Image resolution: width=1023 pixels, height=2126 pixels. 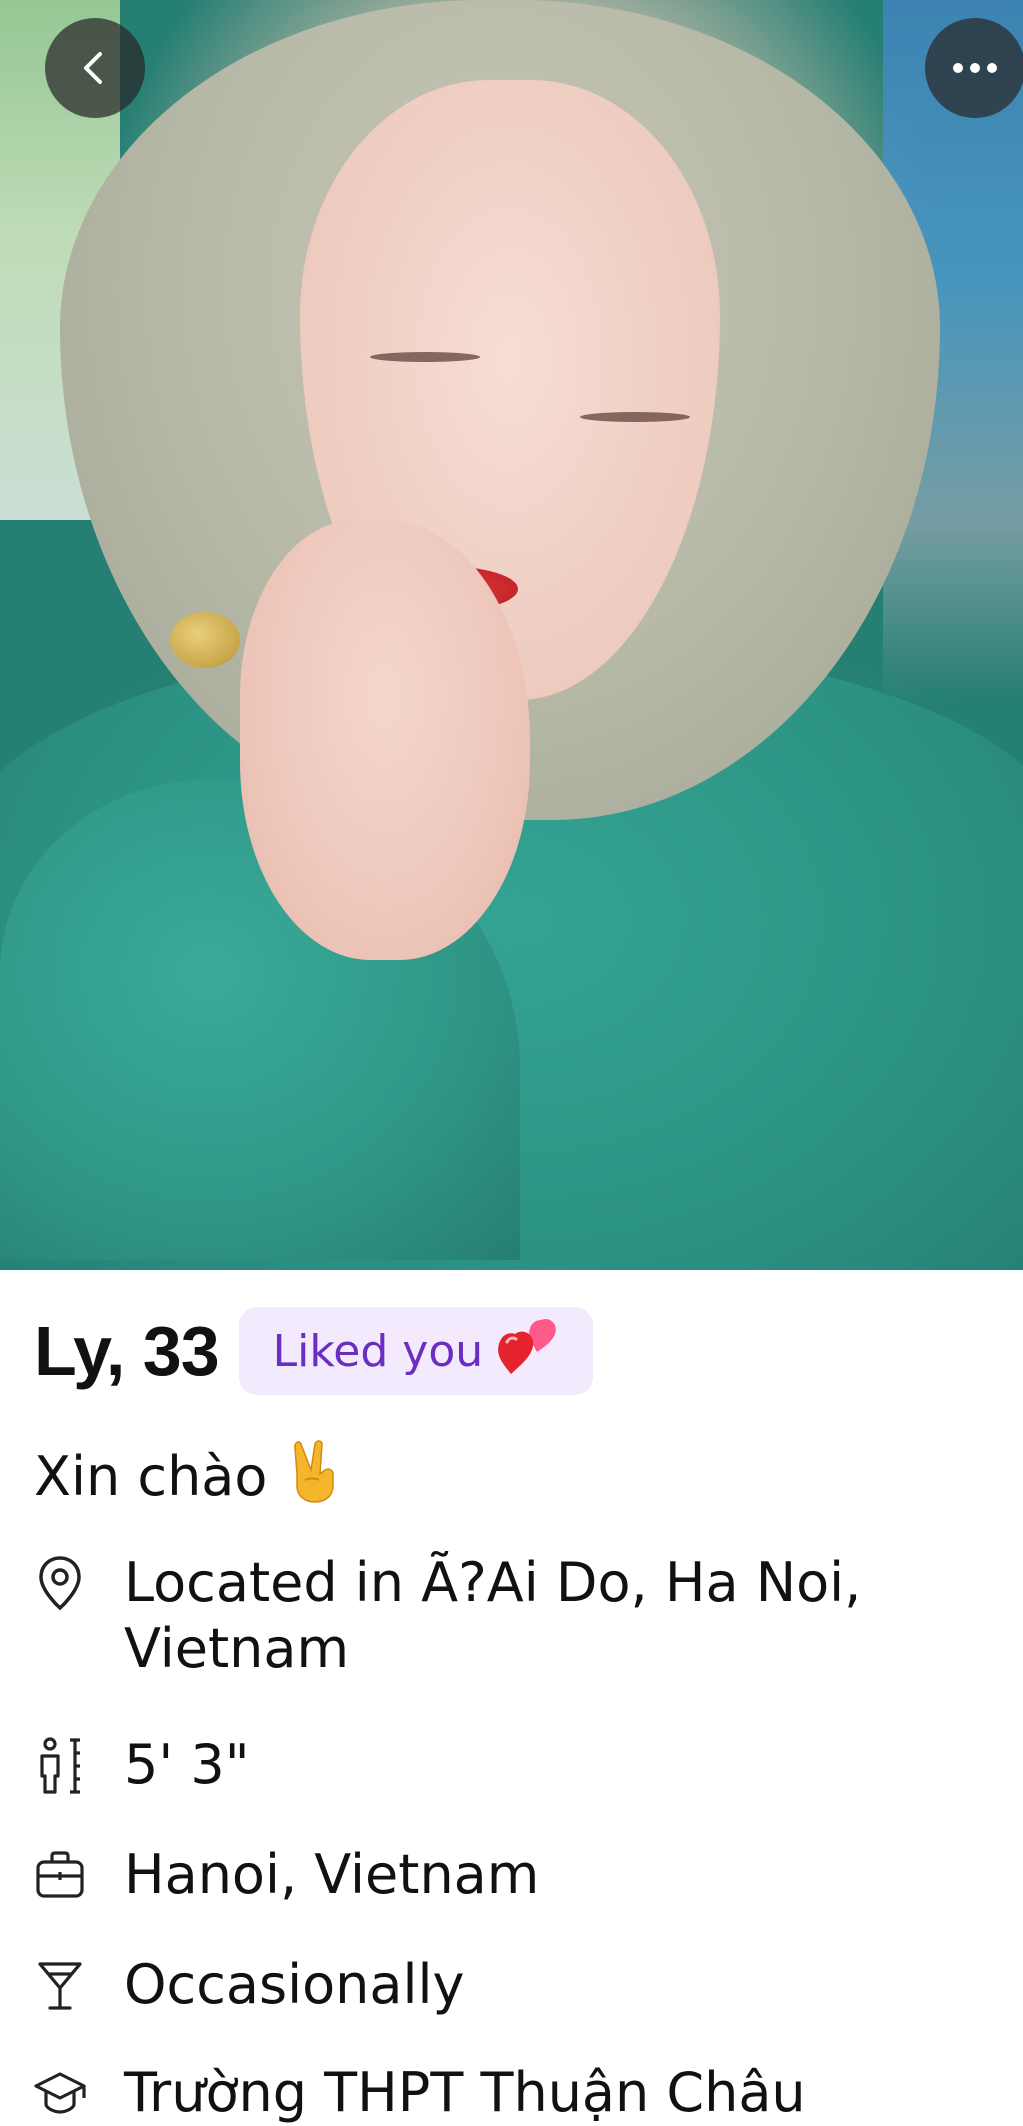 I want to click on photo-ring, so click(x=205, y=640).